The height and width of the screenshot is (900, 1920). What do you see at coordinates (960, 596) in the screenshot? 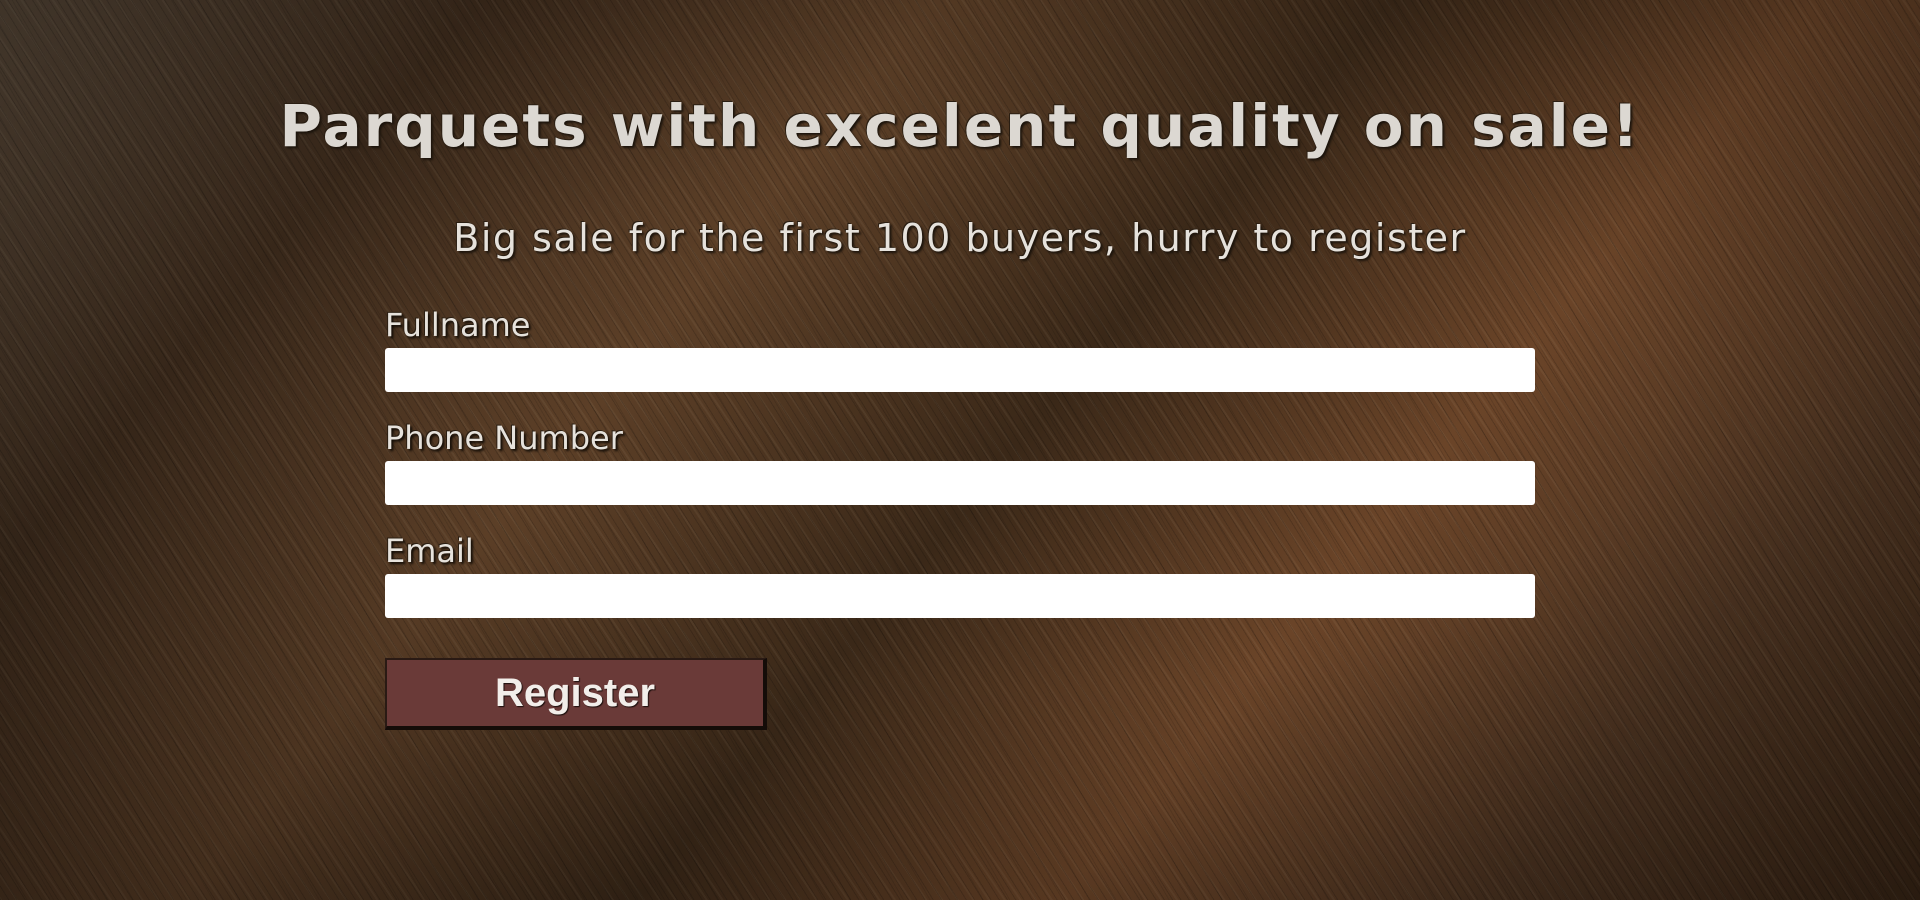
I see `email-input` at bounding box center [960, 596].